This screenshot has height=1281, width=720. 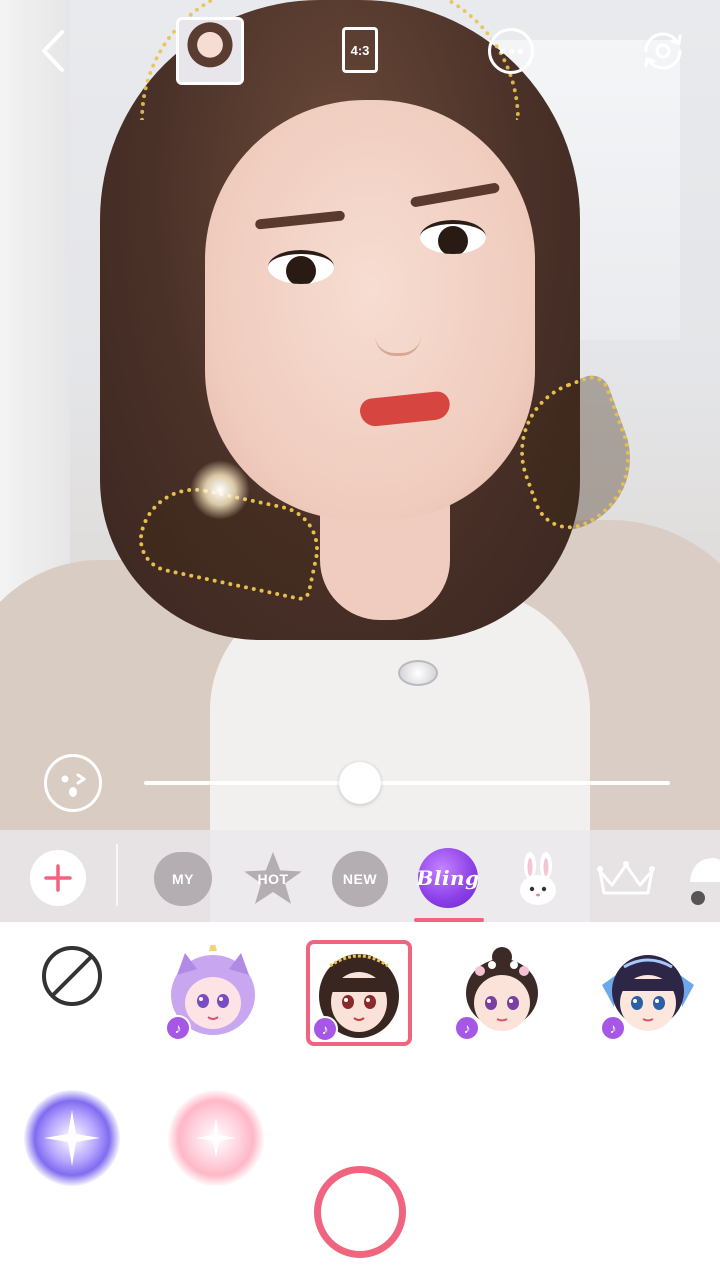 What do you see at coordinates (220, 490) in the screenshot?
I see `earring-sparkle` at bounding box center [220, 490].